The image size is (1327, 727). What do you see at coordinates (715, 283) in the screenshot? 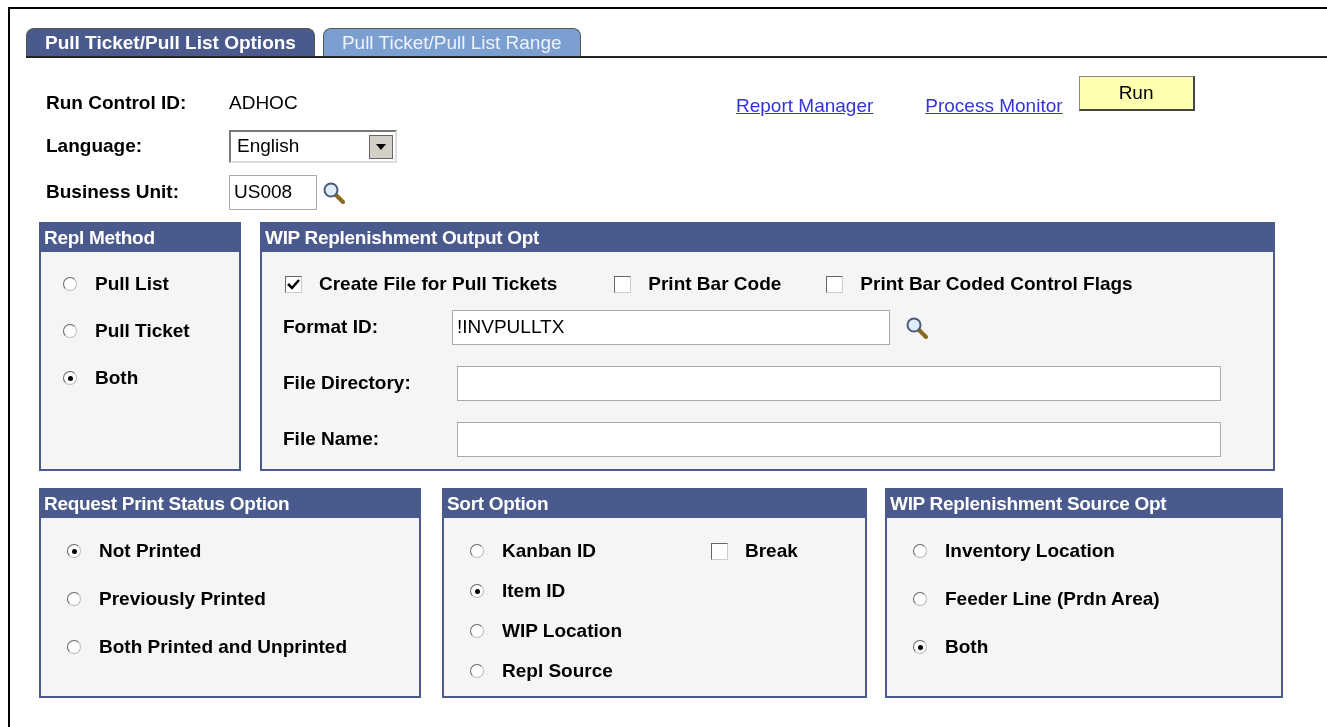
I see `checkbox-label: Print Bar Code` at bounding box center [715, 283].